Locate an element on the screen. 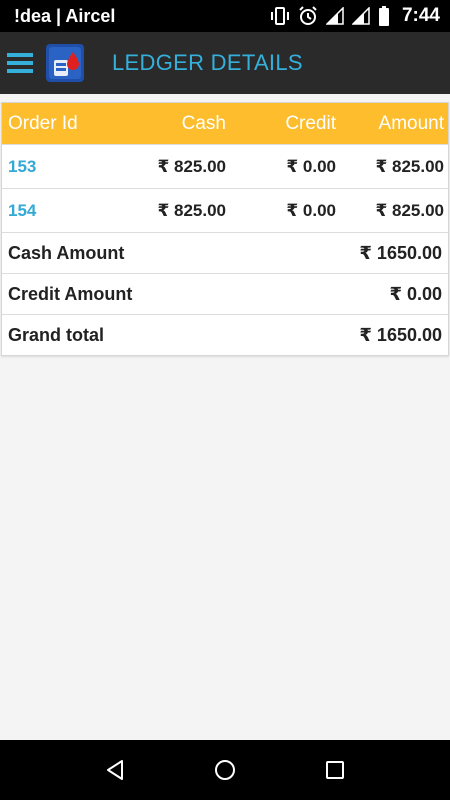 The image size is (450, 800). order-id-link: 153 is located at coordinates (66, 167).